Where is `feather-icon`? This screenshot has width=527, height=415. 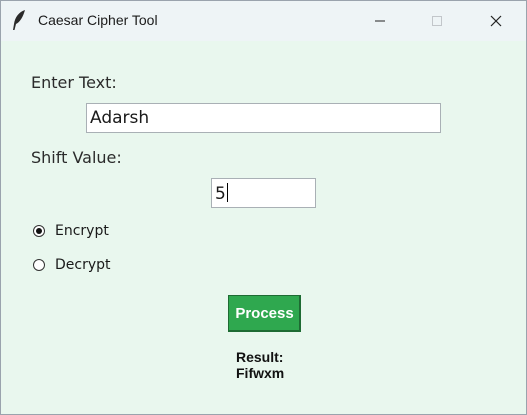
feather-icon is located at coordinates (19, 20).